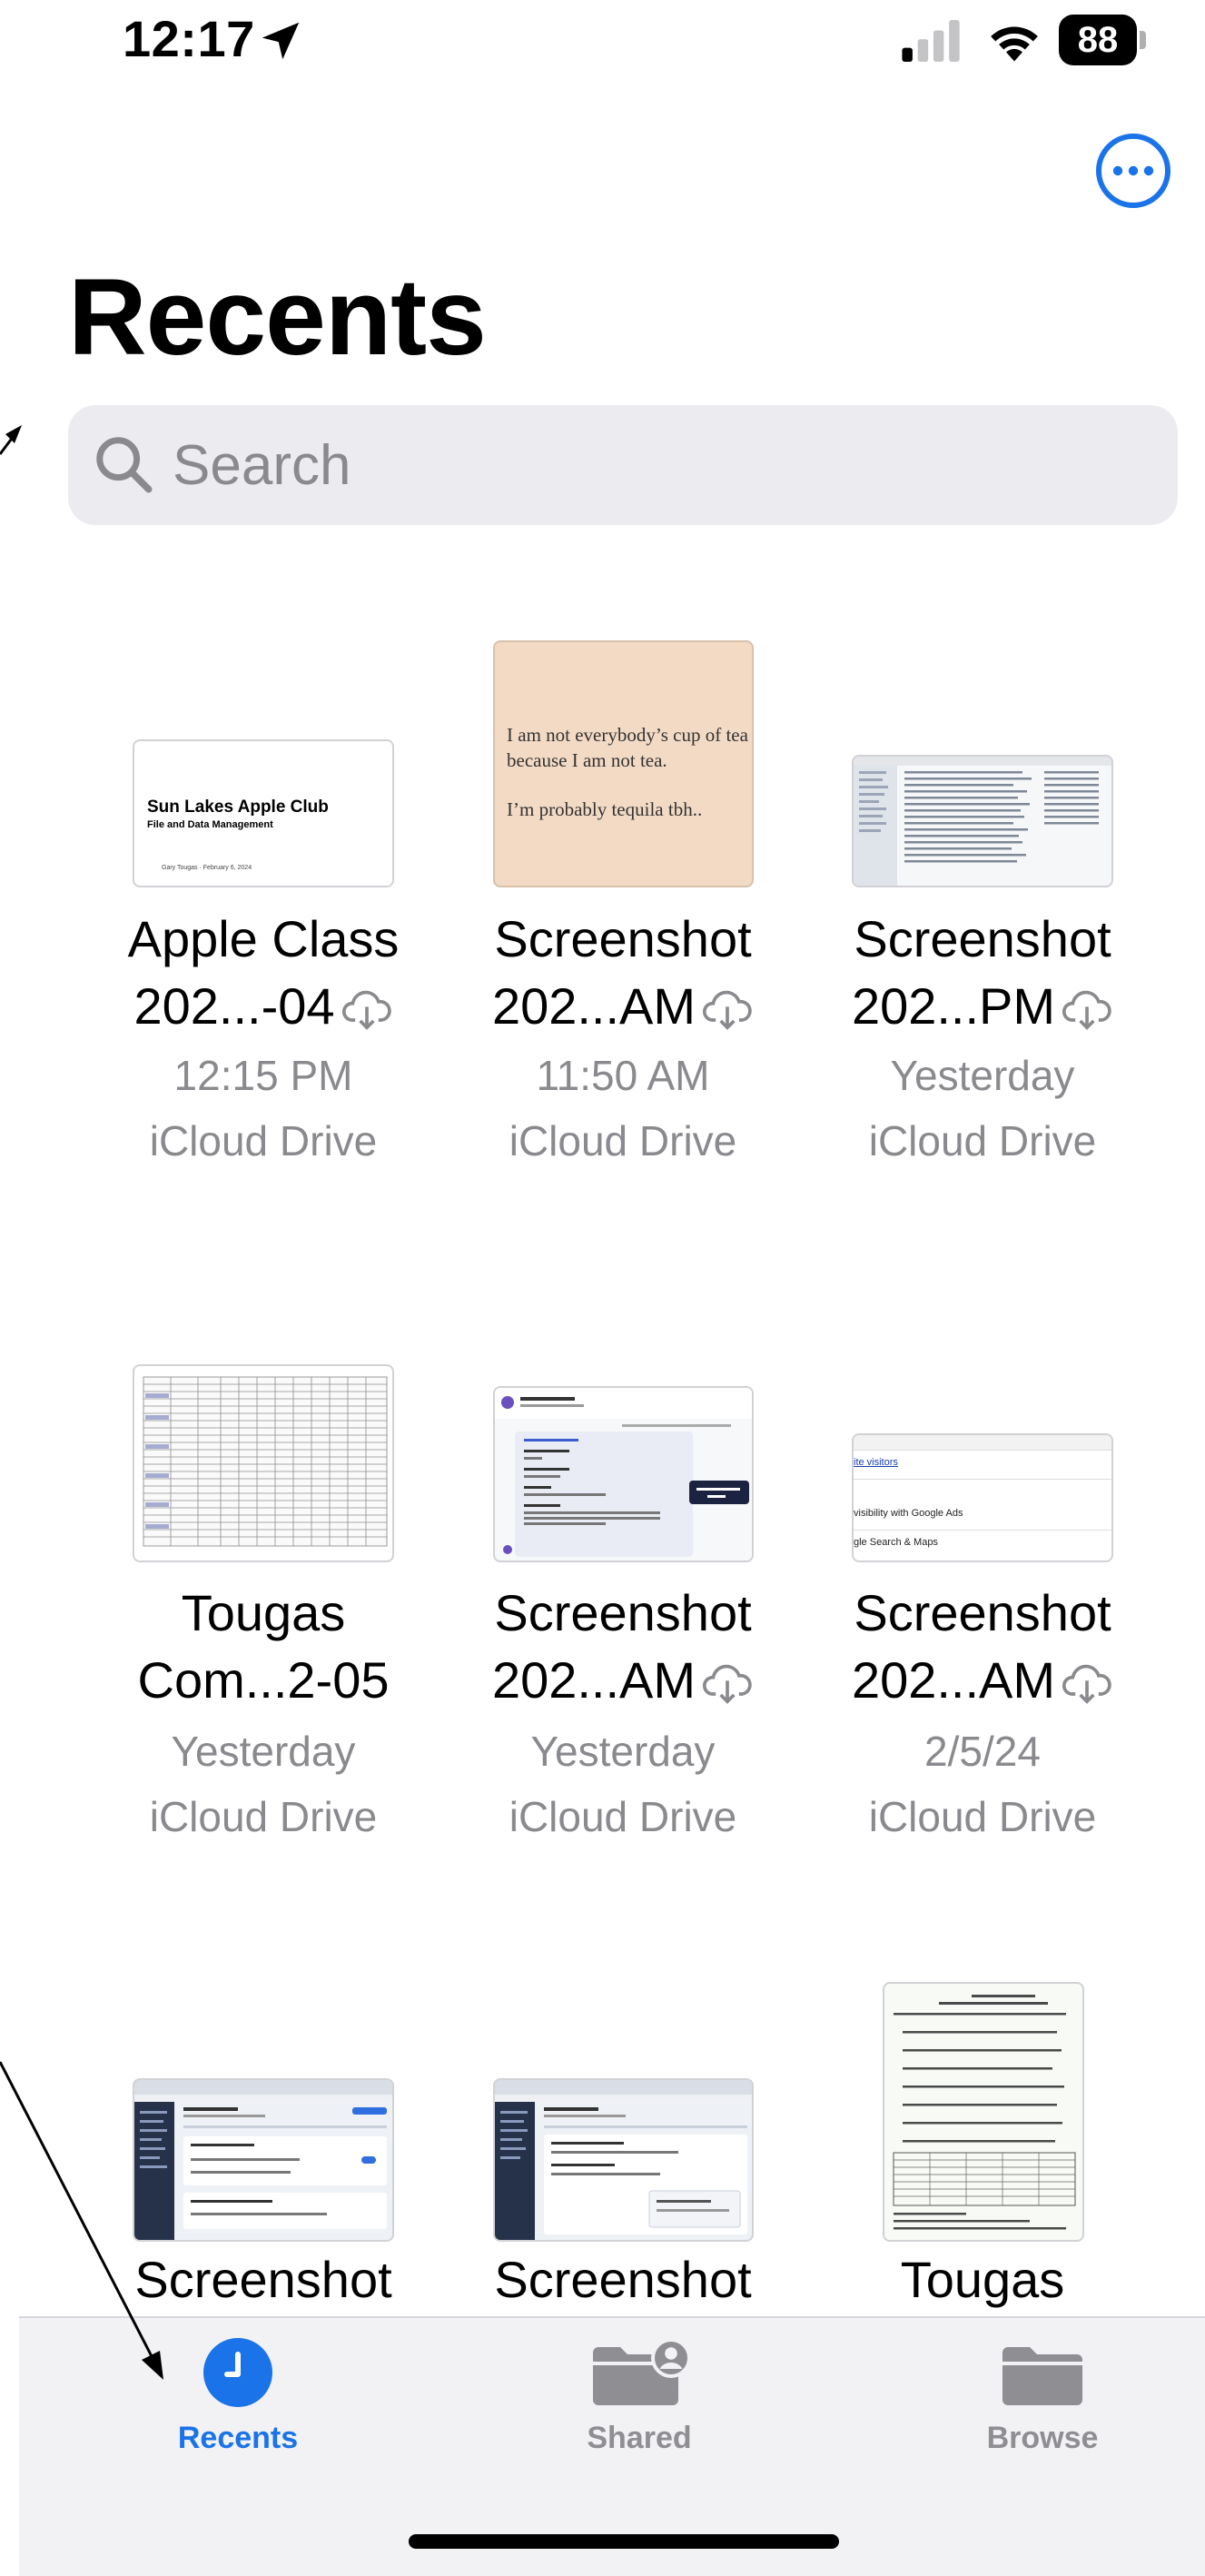  I want to click on thumb-finder-window, so click(983, 821).